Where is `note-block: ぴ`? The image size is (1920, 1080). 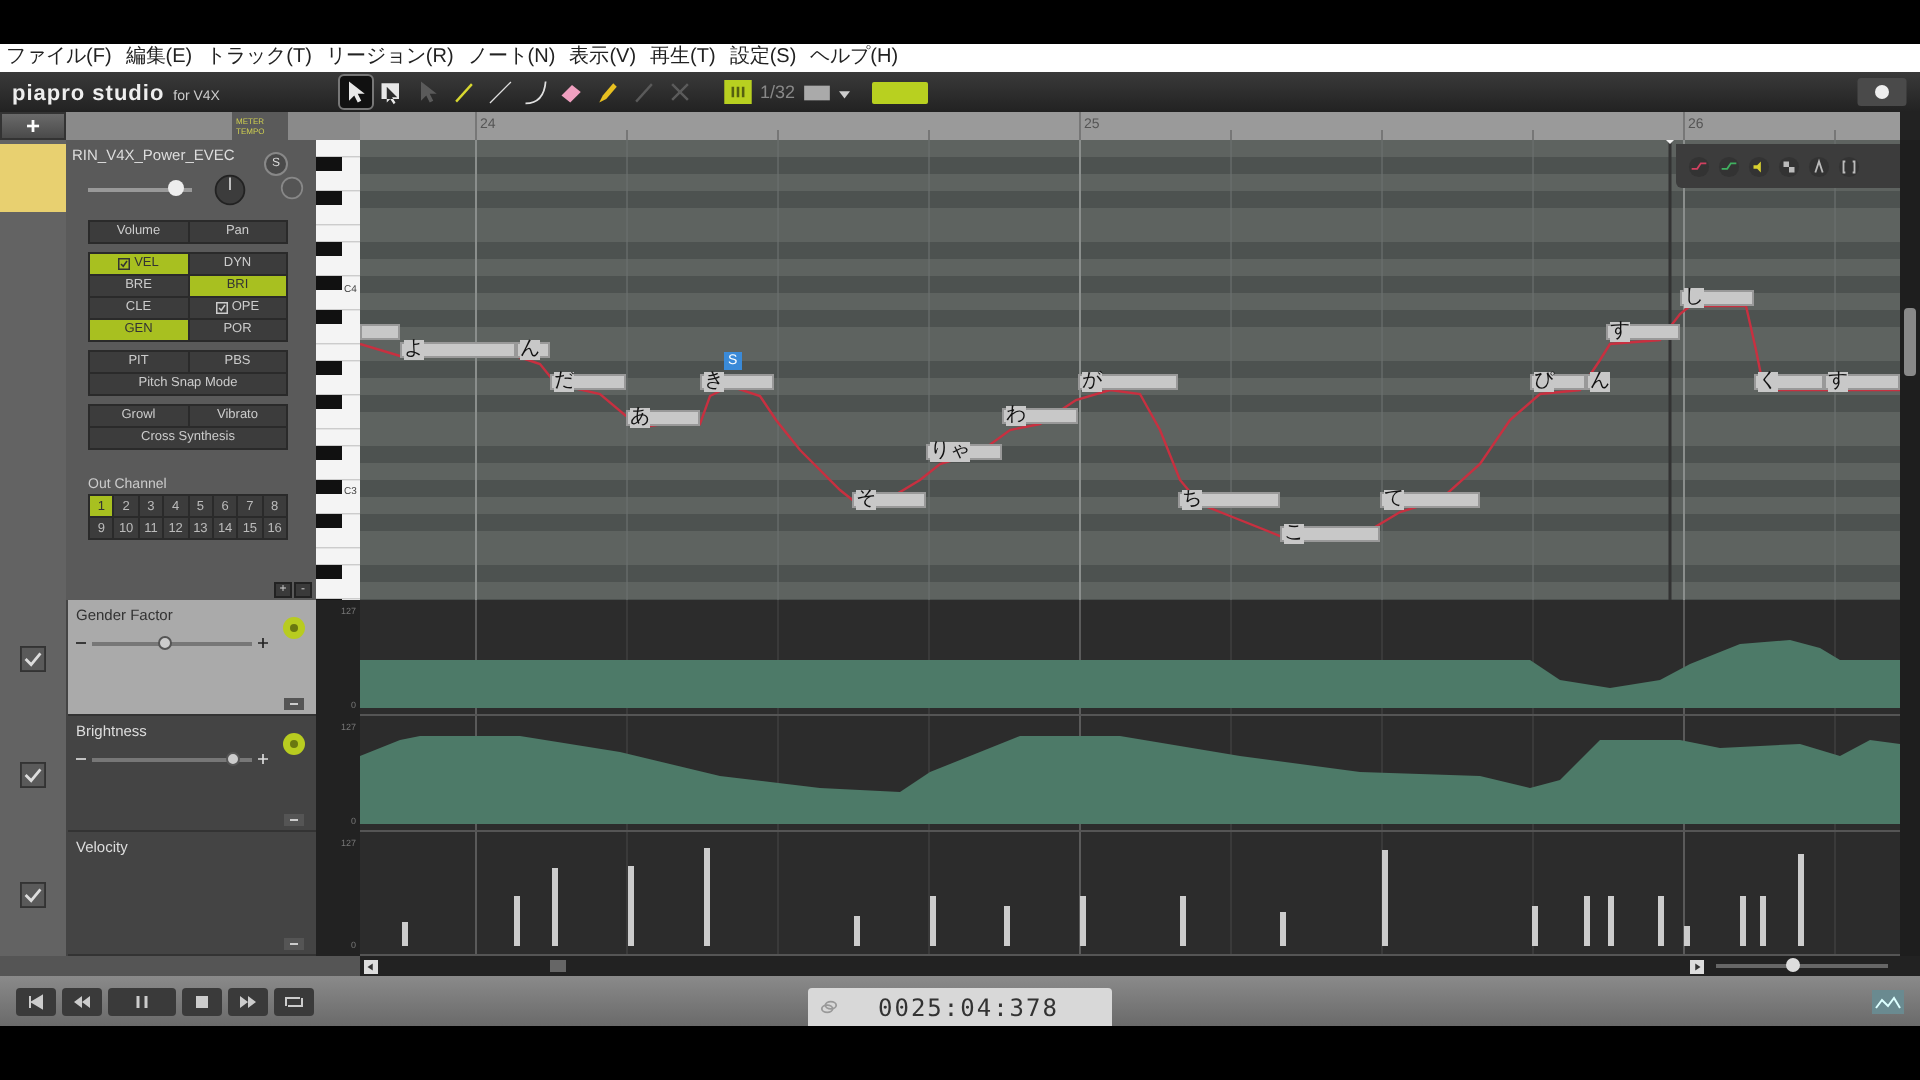
note-block: ぴ is located at coordinates (1558, 382).